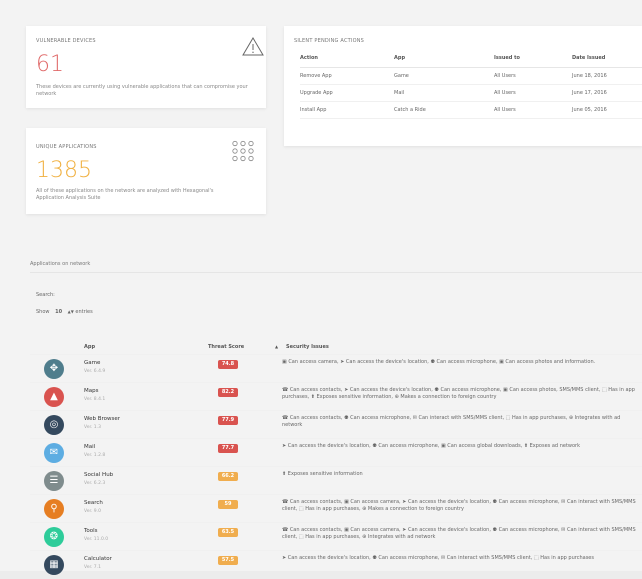  I want to click on column-header-issued-to: Issued to, so click(533, 58).